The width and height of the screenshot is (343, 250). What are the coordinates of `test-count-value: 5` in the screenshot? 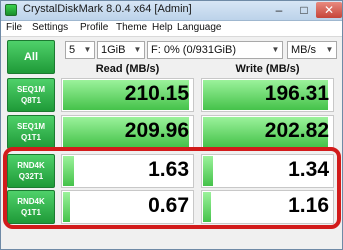 It's located at (72, 50).